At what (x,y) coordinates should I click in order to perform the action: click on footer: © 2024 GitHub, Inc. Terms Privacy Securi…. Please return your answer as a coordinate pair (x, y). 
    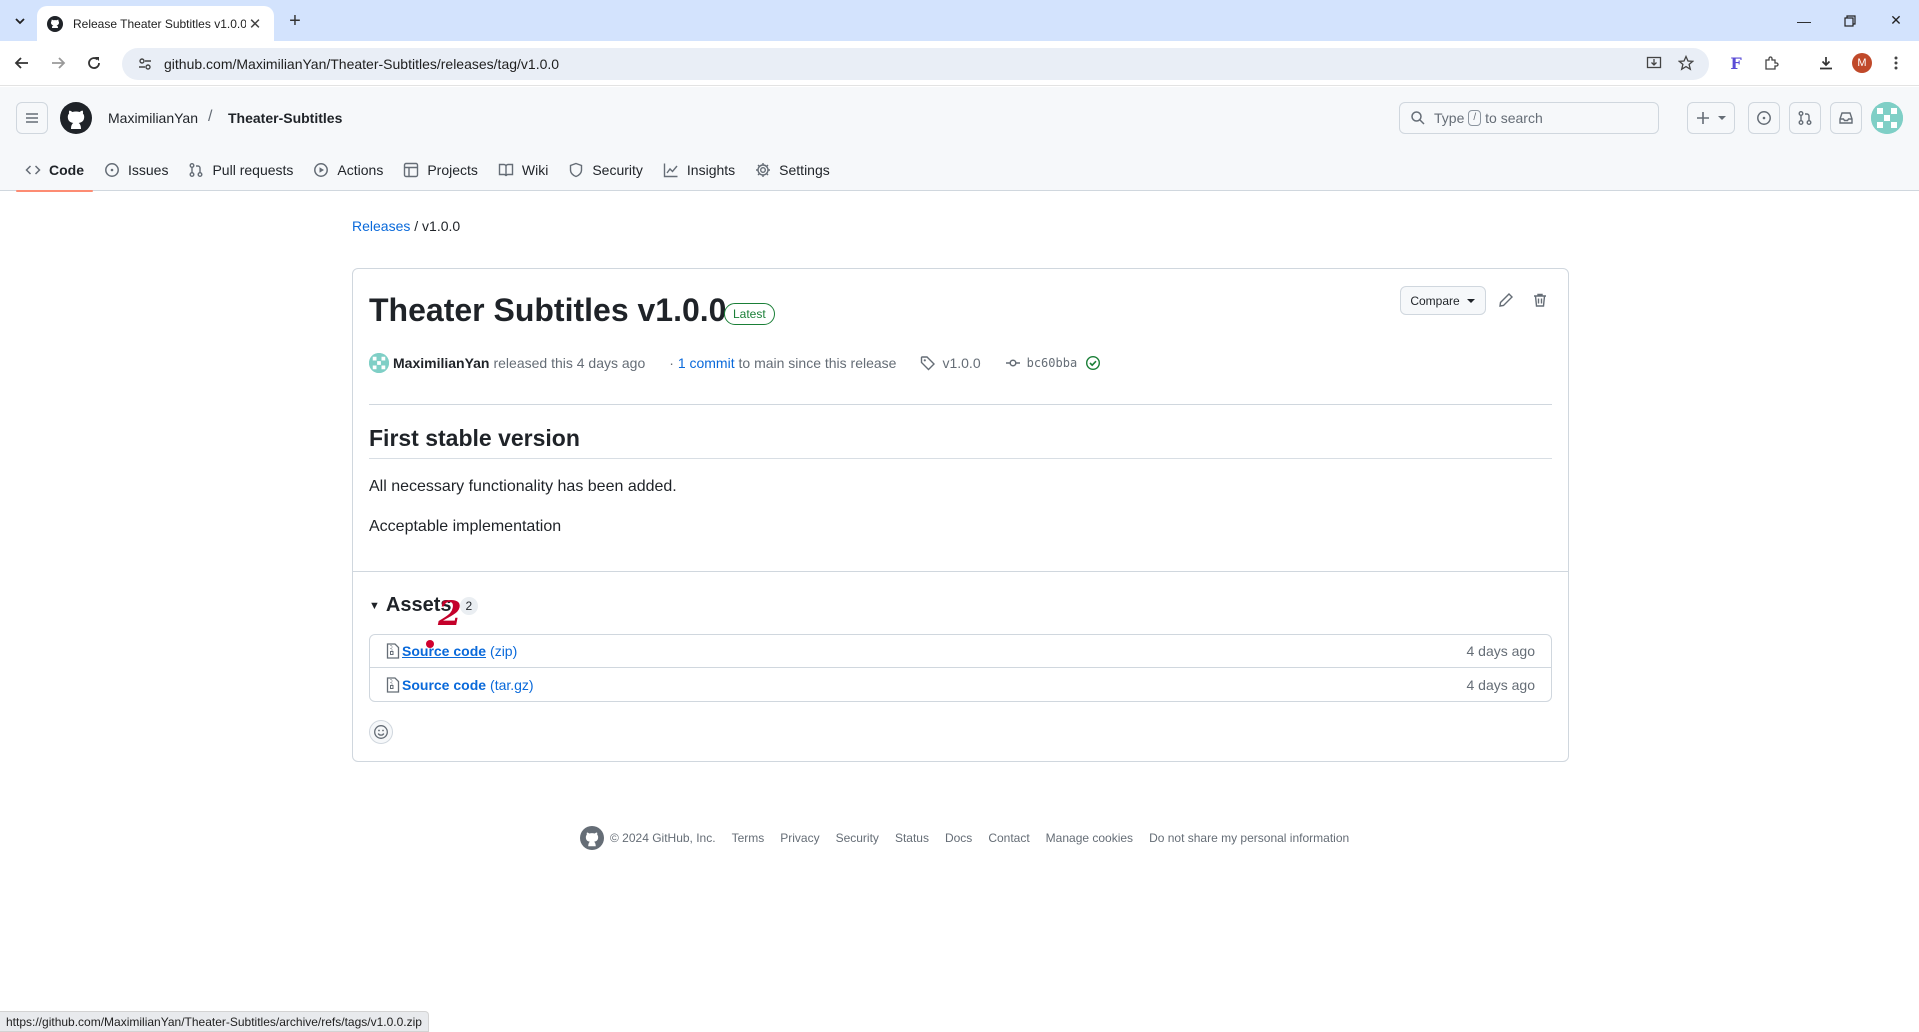
    Looking at the image, I should click on (972, 838).